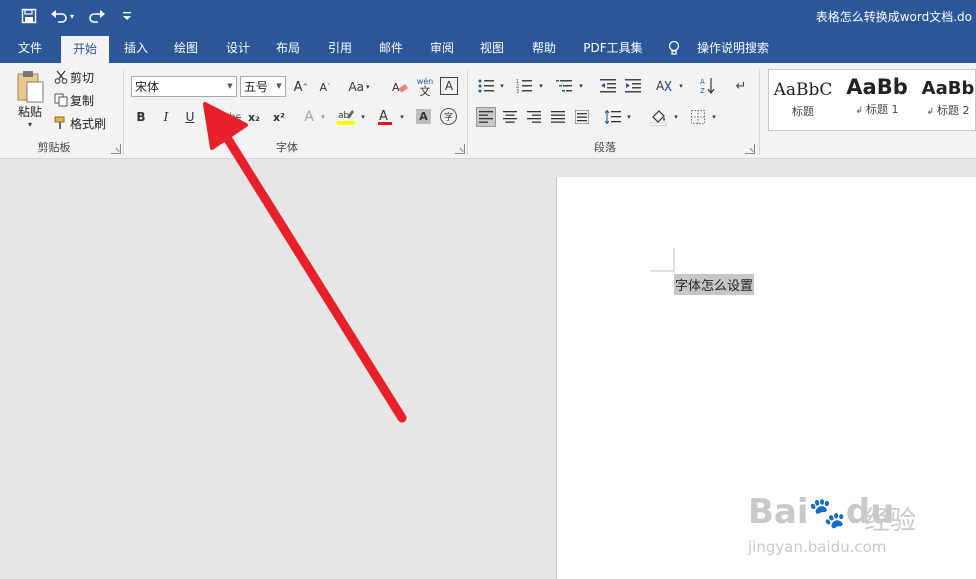 This screenshot has width=976, height=579. Describe the element at coordinates (817, 547) in the screenshot. I see `watermark-url: jingyan.baidu.com` at that location.